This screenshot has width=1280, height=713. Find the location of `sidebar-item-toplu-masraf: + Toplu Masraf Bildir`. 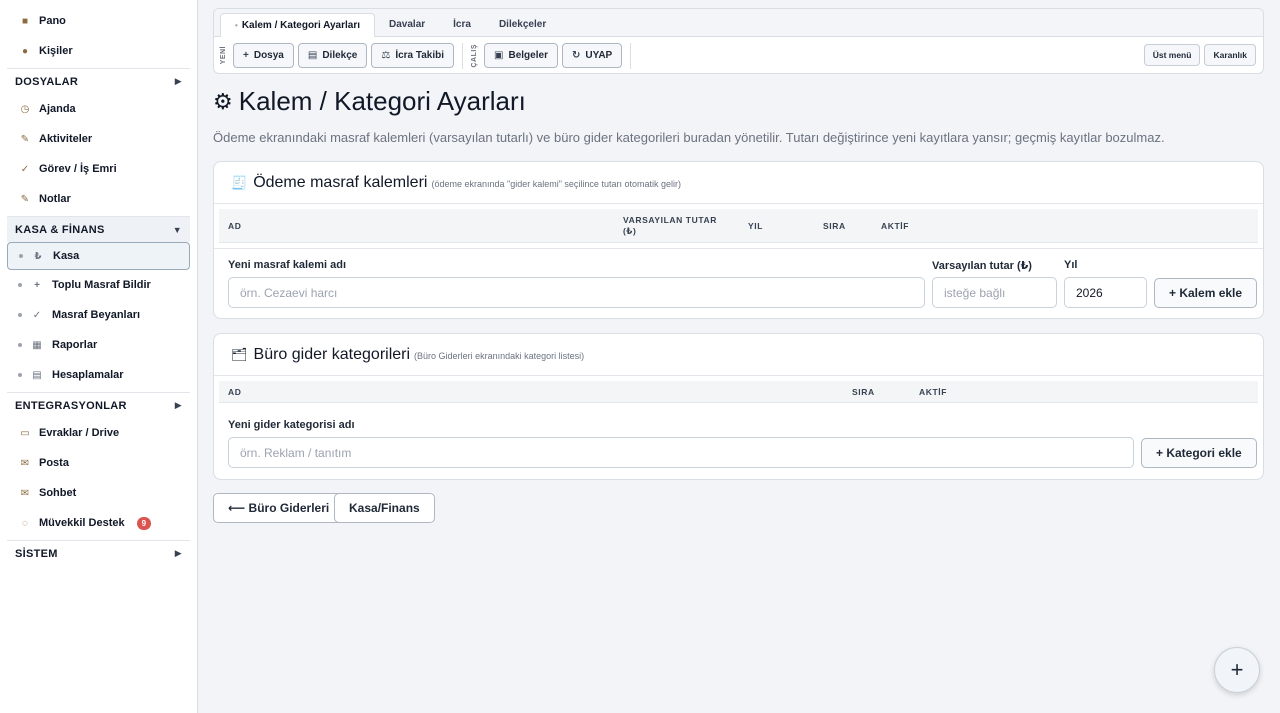

sidebar-item-toplu-masraf: + Toplu Masraf Bildir is located at coordinates (98, 285).